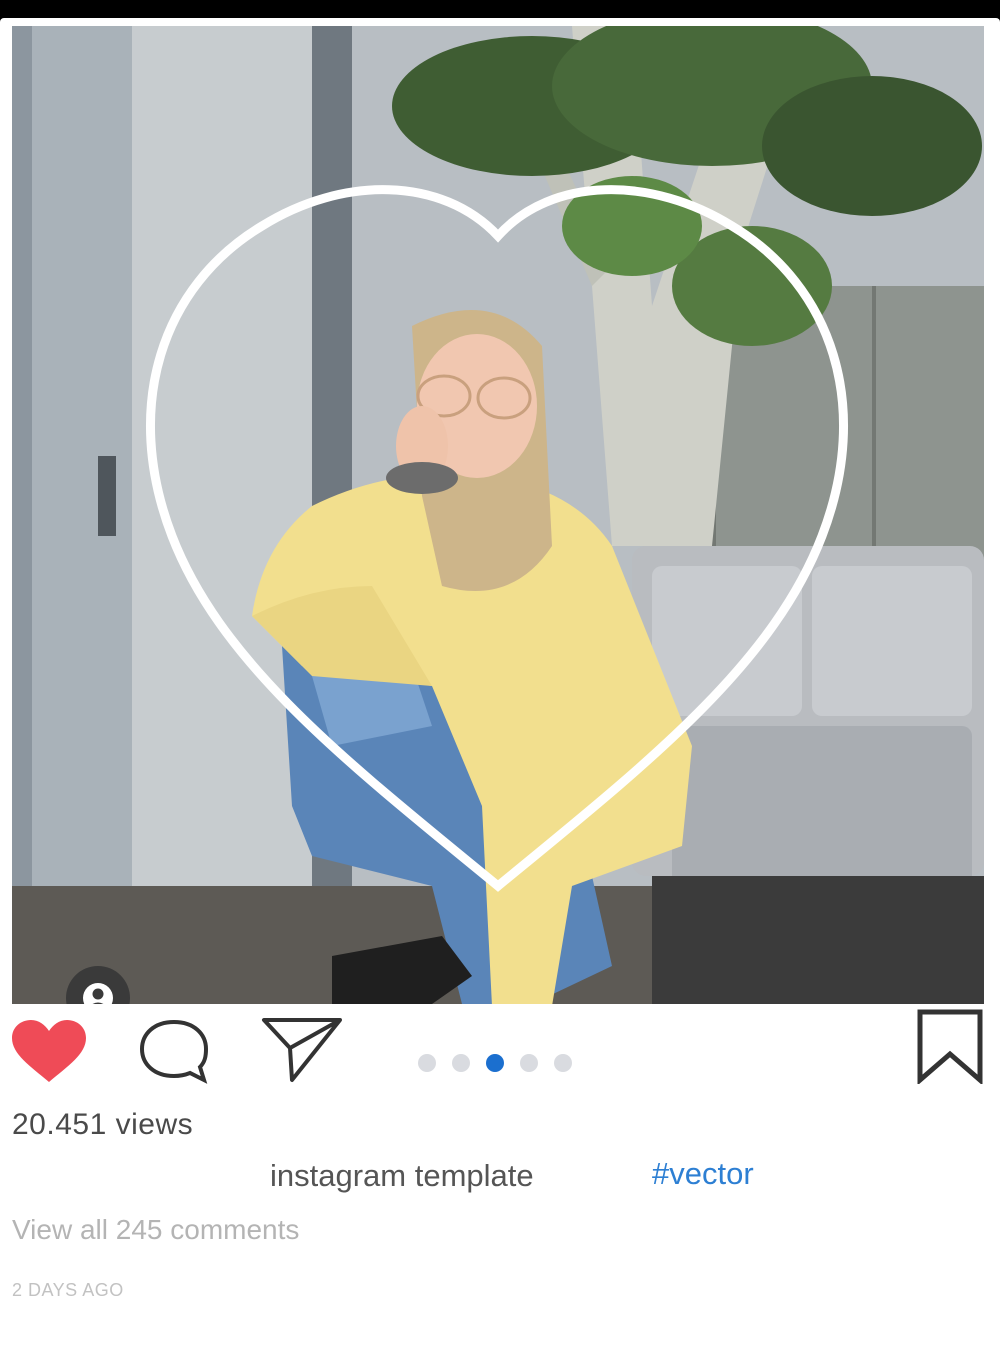 This screenshot has height=1350, width=1000. What do you see at coordinates (174, 1051) in the screenshot?
I see `comment-bubble-icon` at bounding box center [174, 1051].